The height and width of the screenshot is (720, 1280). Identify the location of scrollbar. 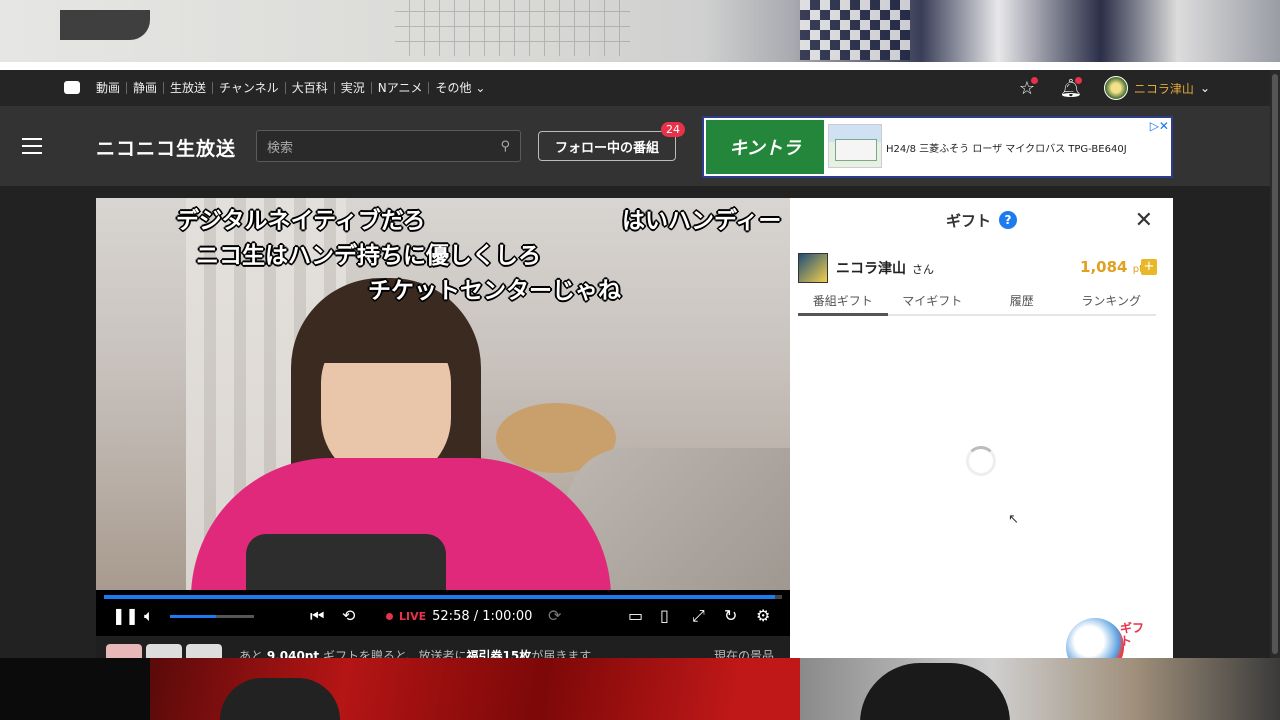
(1275, 365).